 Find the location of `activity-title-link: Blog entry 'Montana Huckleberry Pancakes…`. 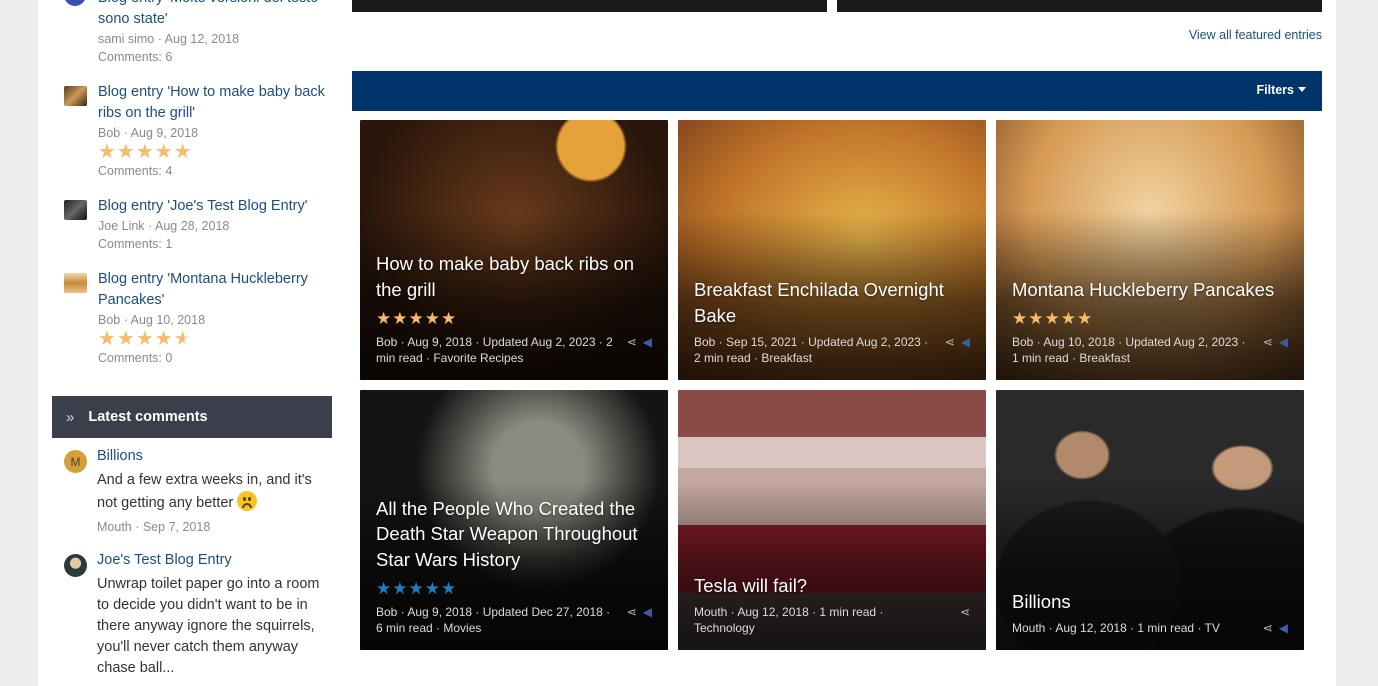

activity-title-link: Blog entry 'Montana Huckleberry Pancakes… is located at coordinates (215, 290).